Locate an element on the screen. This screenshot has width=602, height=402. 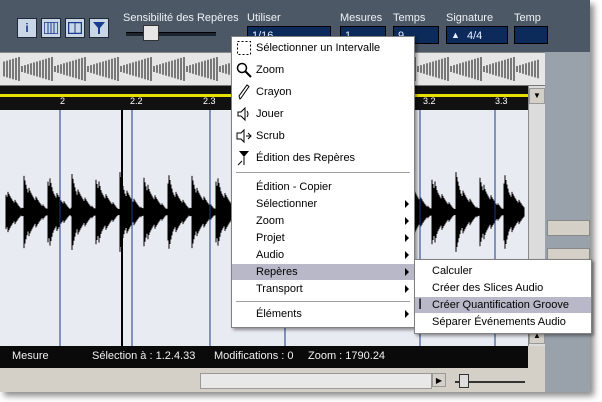
menu-item-label: Projet is located at coordinates (270, 238).